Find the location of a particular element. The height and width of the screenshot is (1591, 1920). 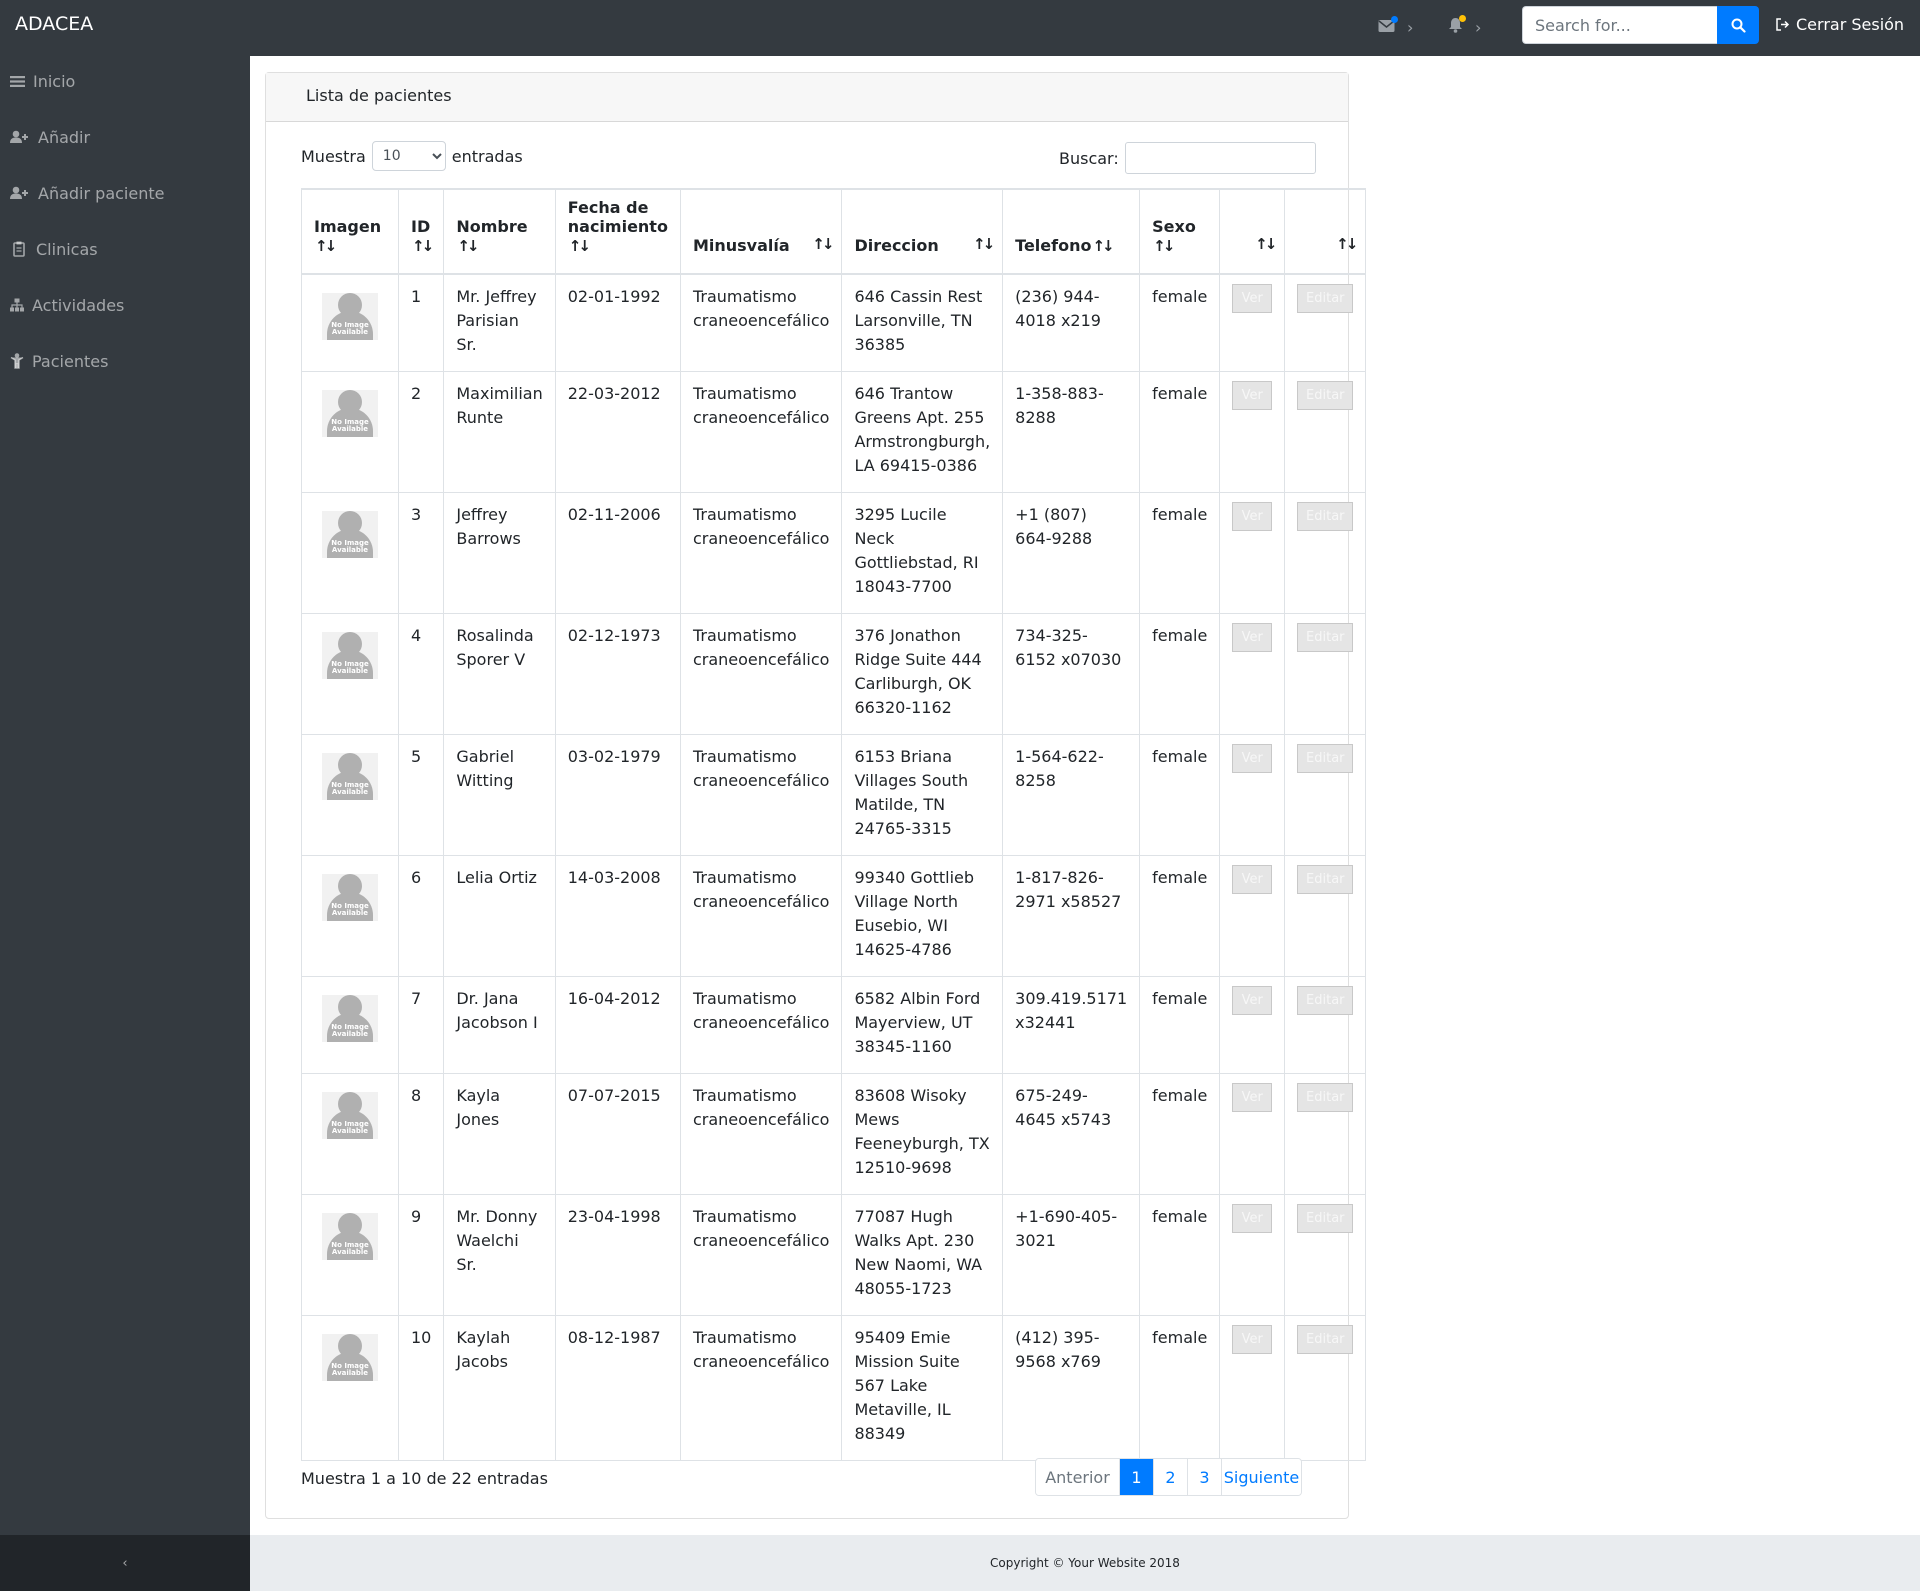

cell-dob: 22-03-2012 is located at coordinates (617, 431).